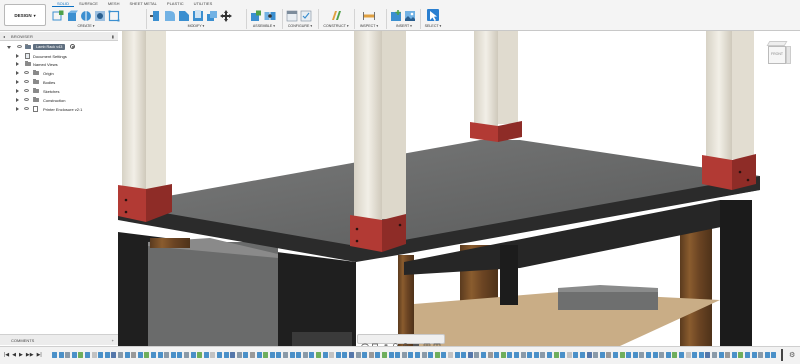 This screenshot has height=364, width=800. I want to click on joint-icon, so click(270, 15).